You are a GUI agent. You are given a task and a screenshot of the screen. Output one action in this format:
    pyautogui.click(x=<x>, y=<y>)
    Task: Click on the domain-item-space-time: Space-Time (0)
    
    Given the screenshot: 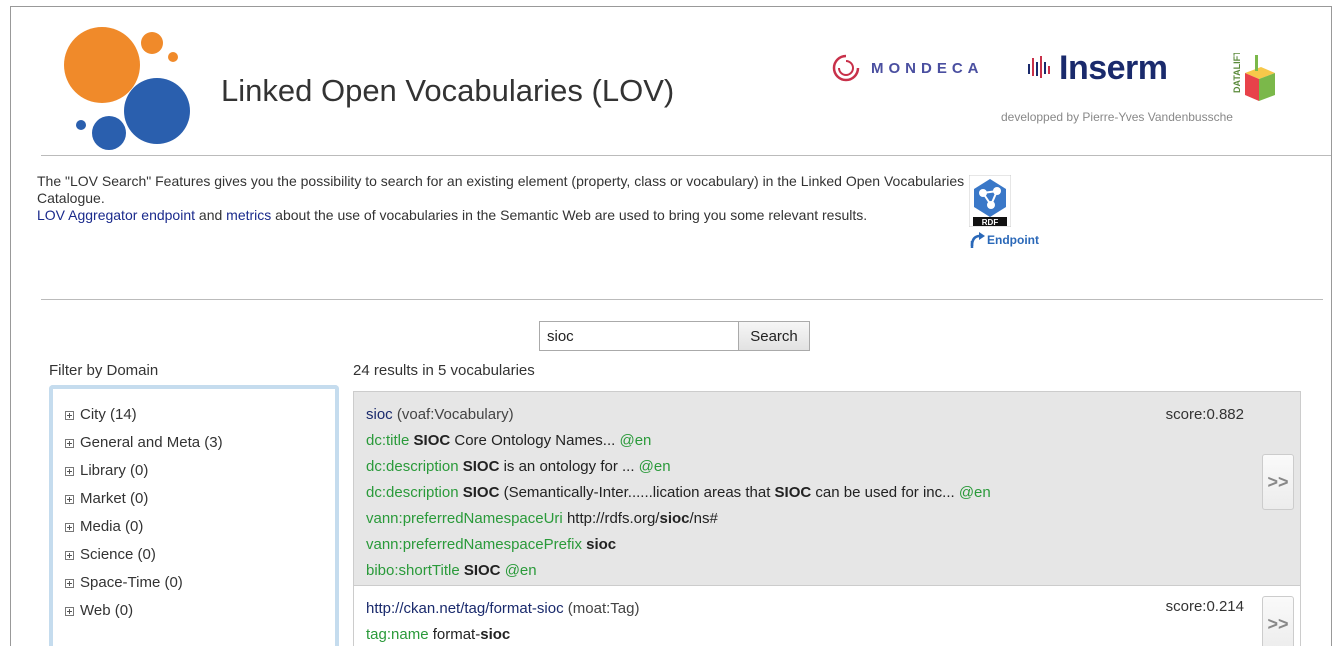 What is the action you would take?
    pyautogui.click(x=200, y=583)
    